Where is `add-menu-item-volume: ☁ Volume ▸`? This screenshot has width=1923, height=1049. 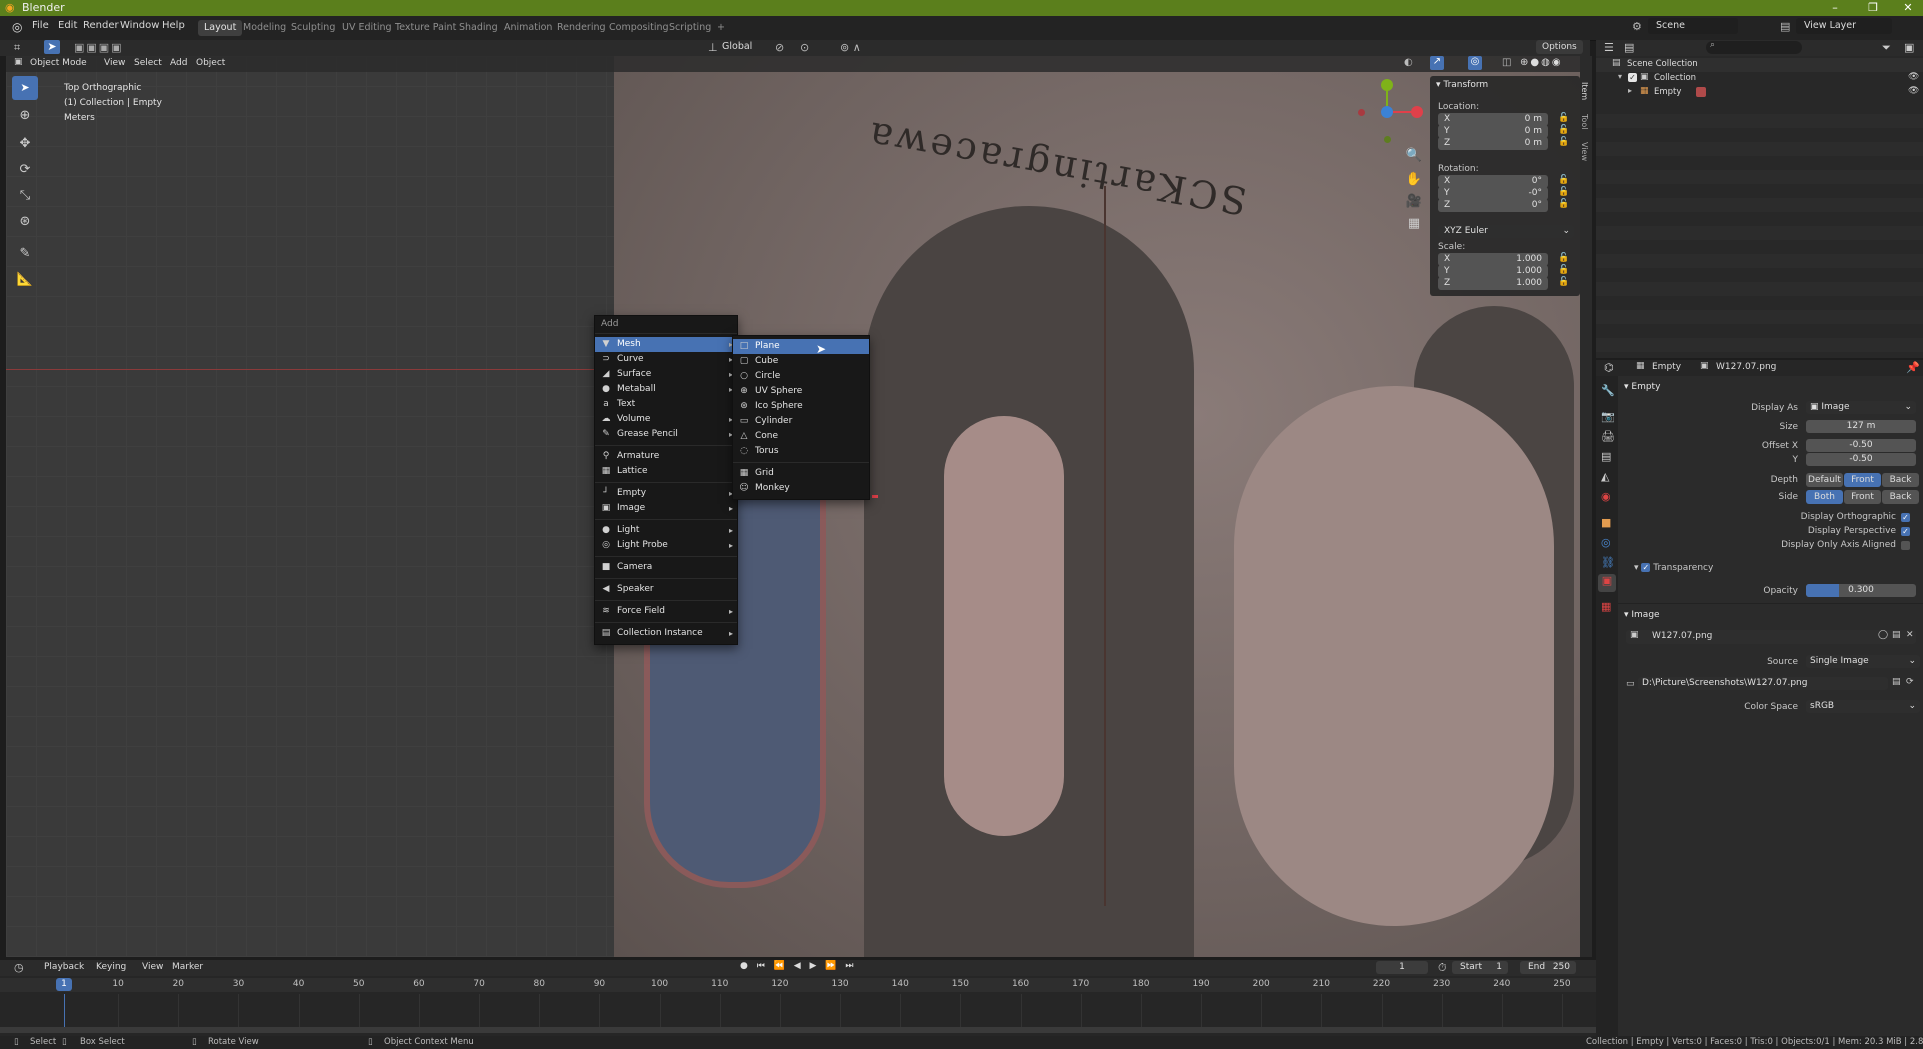 add-menu-item-volume: ☁ Volume ▸ is located at coordinates (666, 419).